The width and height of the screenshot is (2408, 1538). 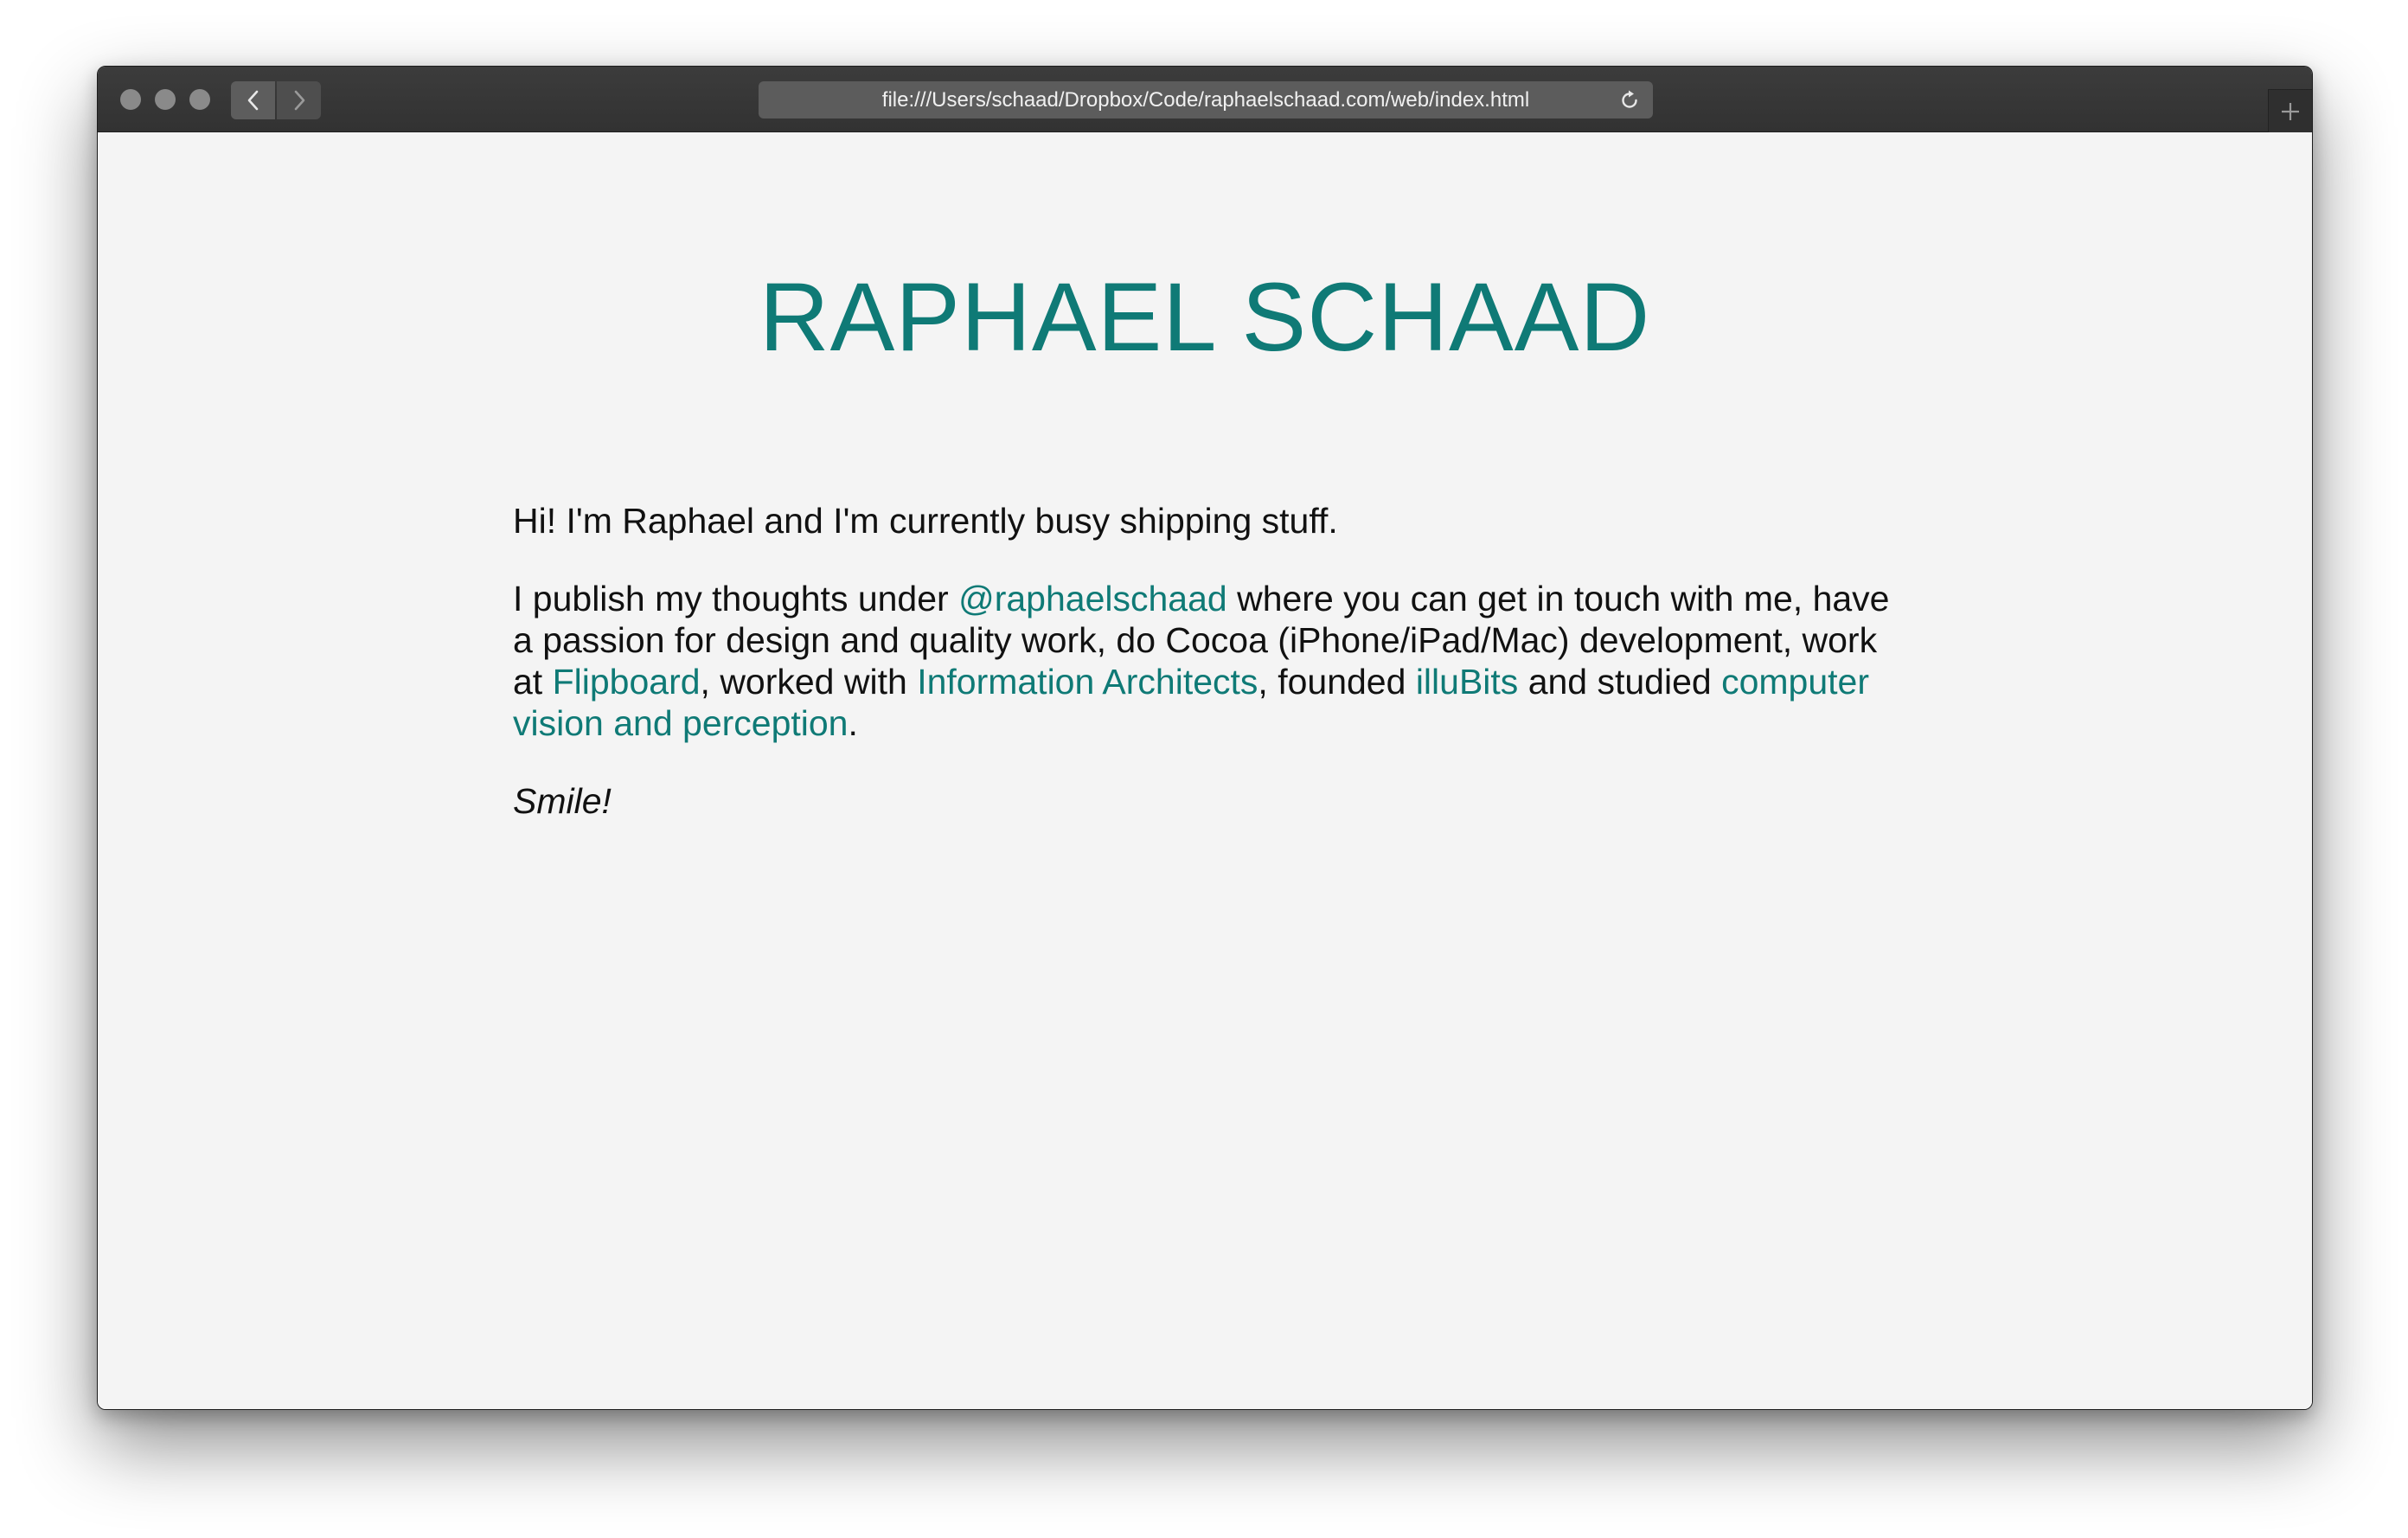 What do you see at coordinates (853, 723) in the screenshot?
I see `bio-text: .` at bounding box center [853, 723].